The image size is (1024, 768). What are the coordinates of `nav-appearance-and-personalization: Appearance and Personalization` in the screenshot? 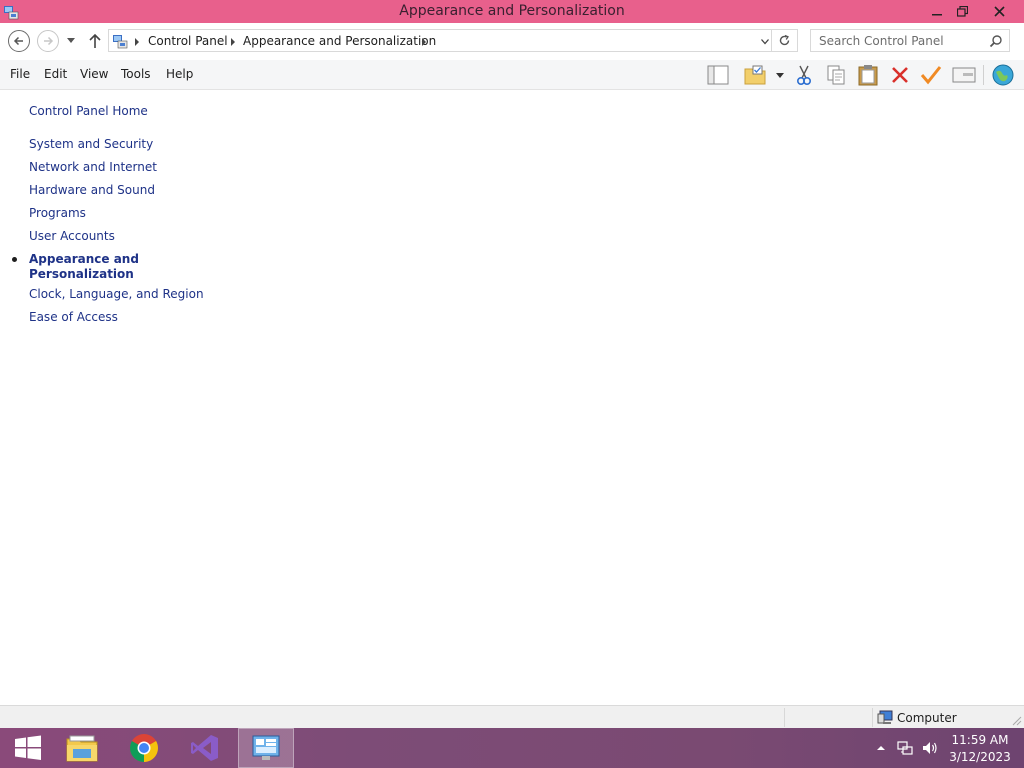 It's located at (89, 267).